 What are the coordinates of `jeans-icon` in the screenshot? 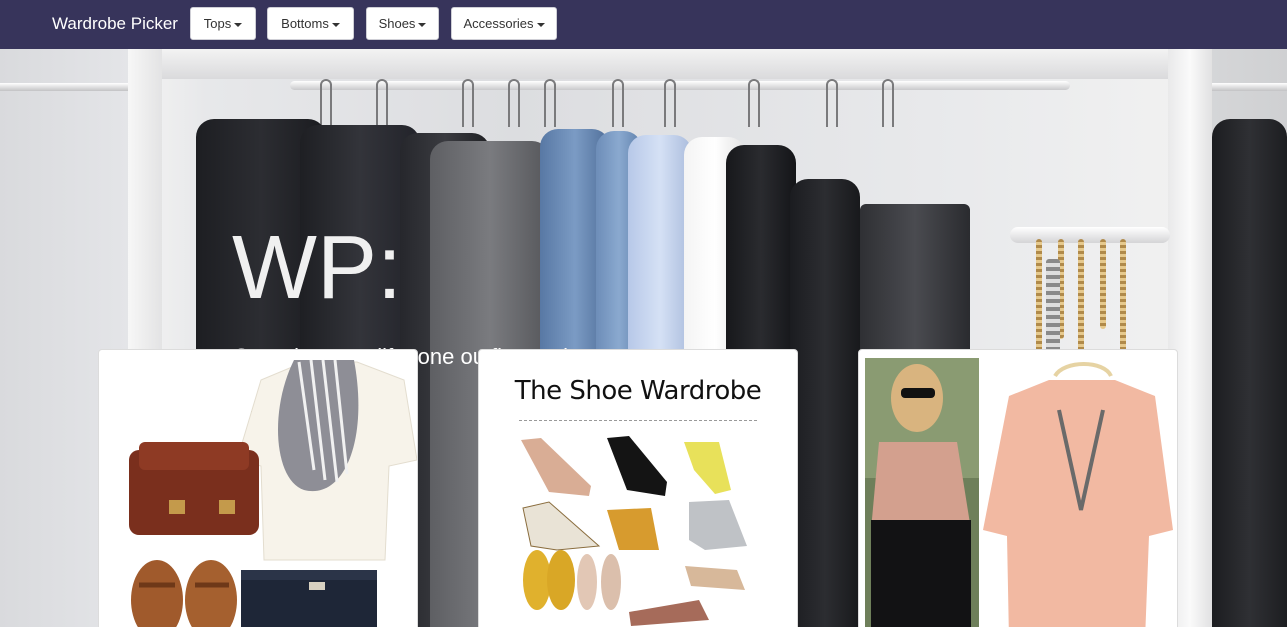 It's located at (309, 598).